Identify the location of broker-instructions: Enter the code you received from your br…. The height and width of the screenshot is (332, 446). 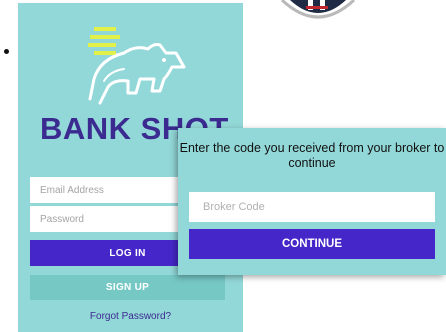
(312, 155).